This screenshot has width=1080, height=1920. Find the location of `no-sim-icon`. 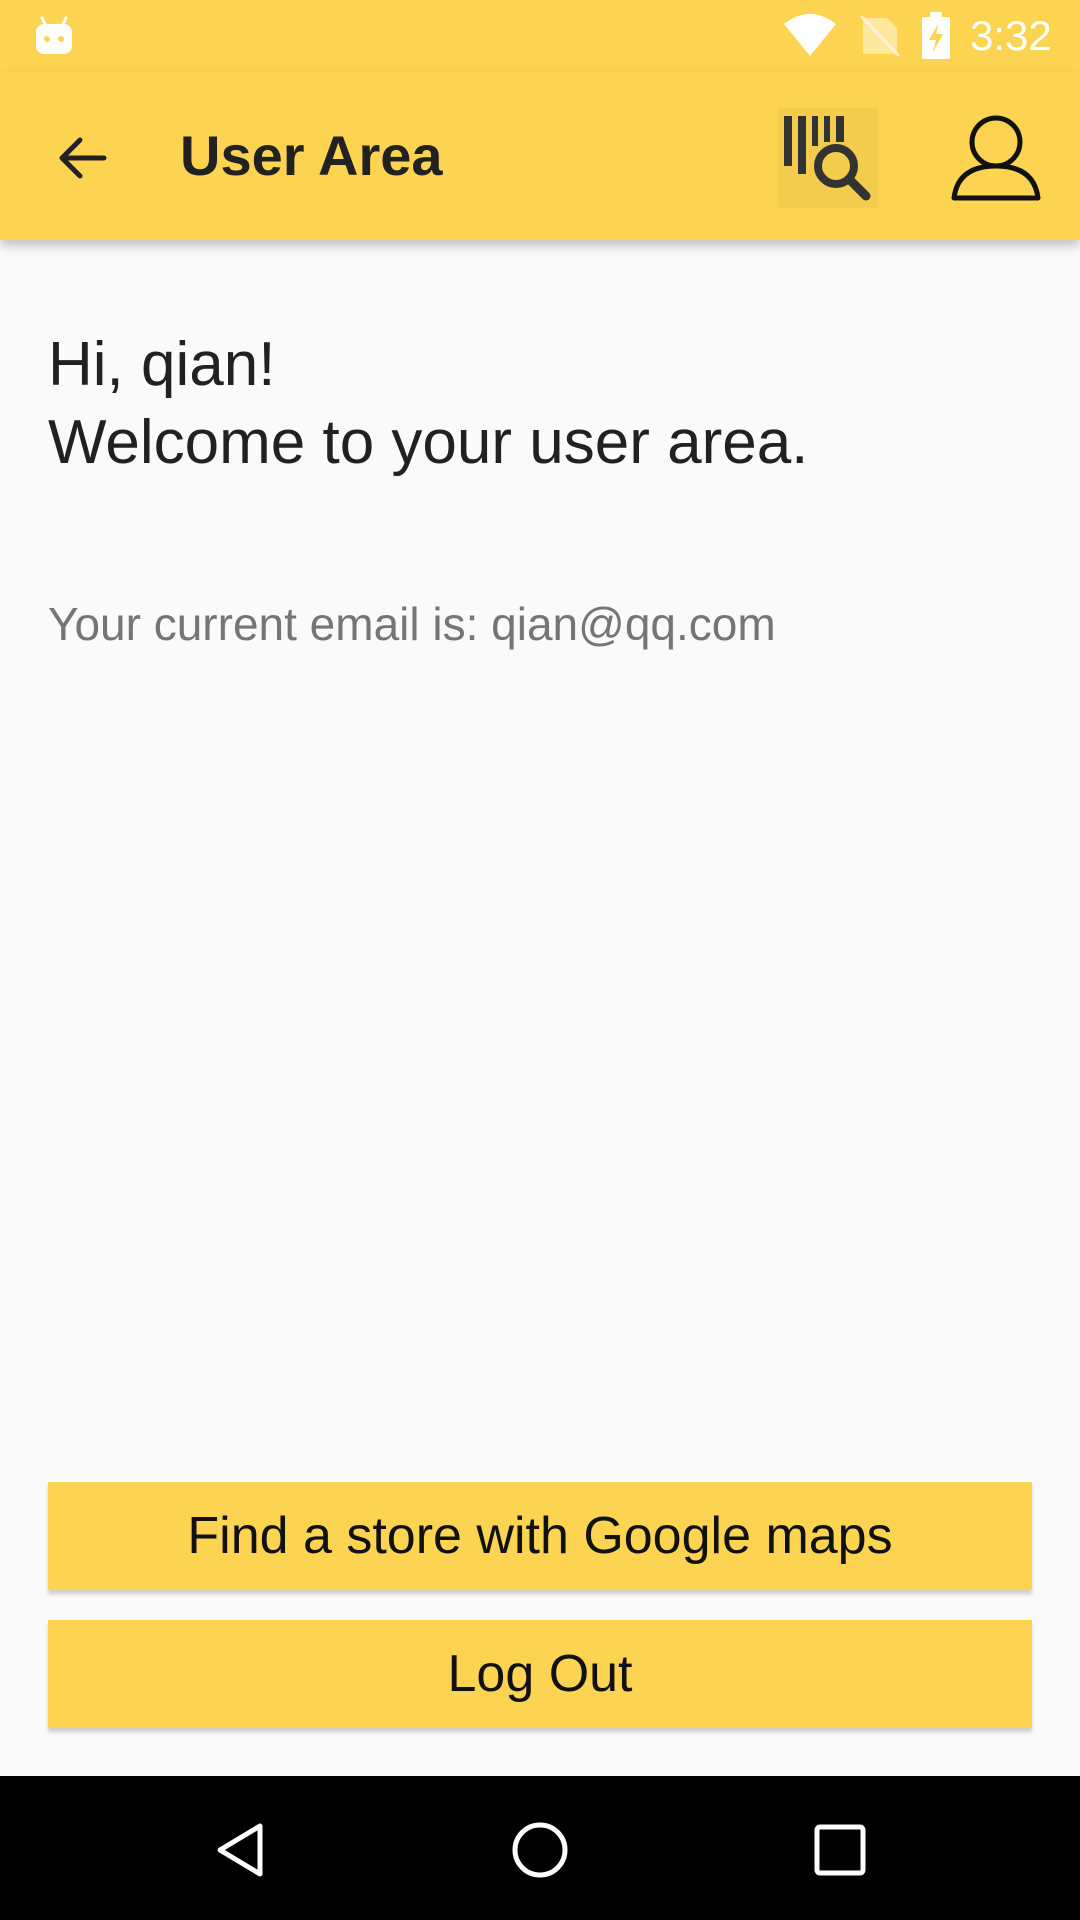

no-sim-icon is located at coordinates (880, 36).